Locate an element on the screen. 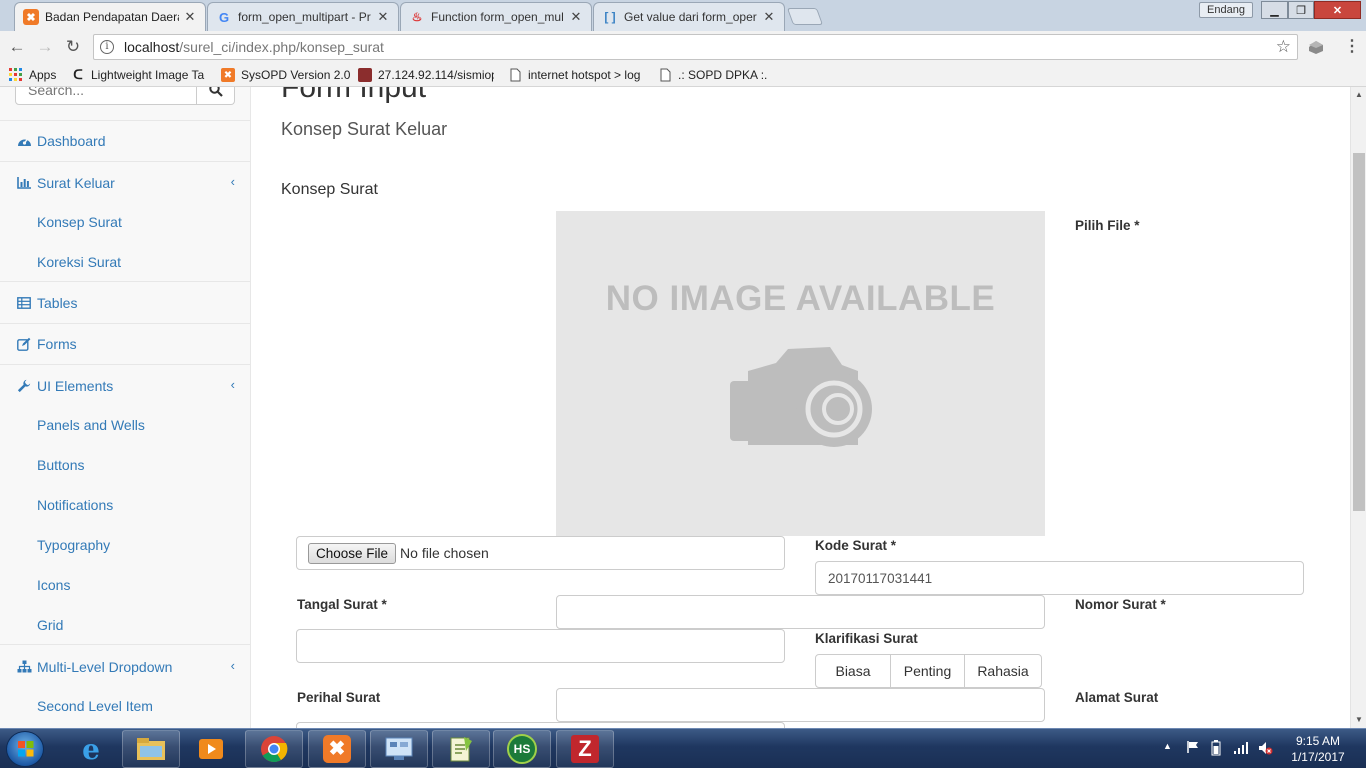 The width and height of the screenshot is (1366, 781). sidebar-subitem-grid: Grid is located at coordinates (125, 625).